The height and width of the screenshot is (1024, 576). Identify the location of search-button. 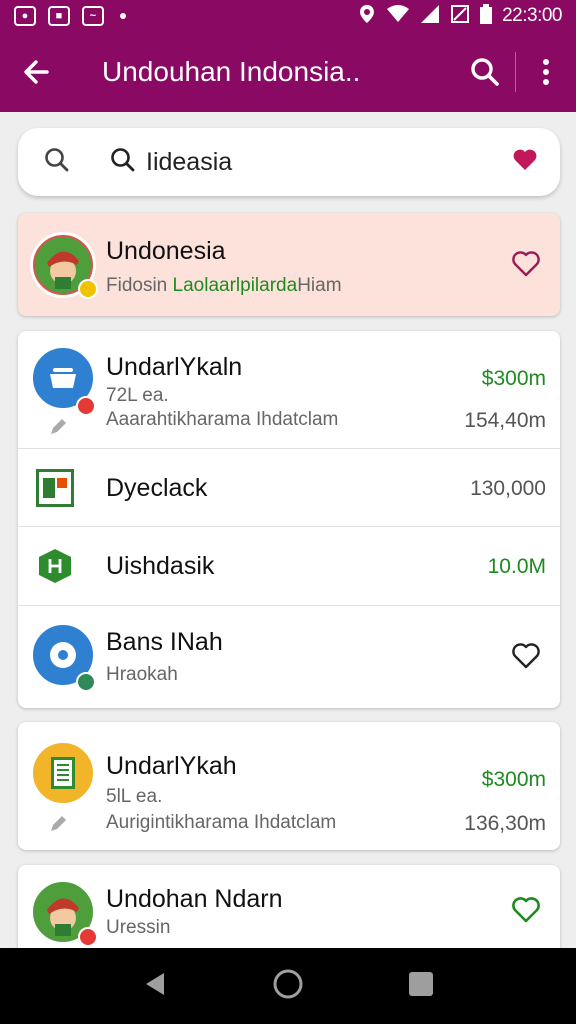
(485, 72).